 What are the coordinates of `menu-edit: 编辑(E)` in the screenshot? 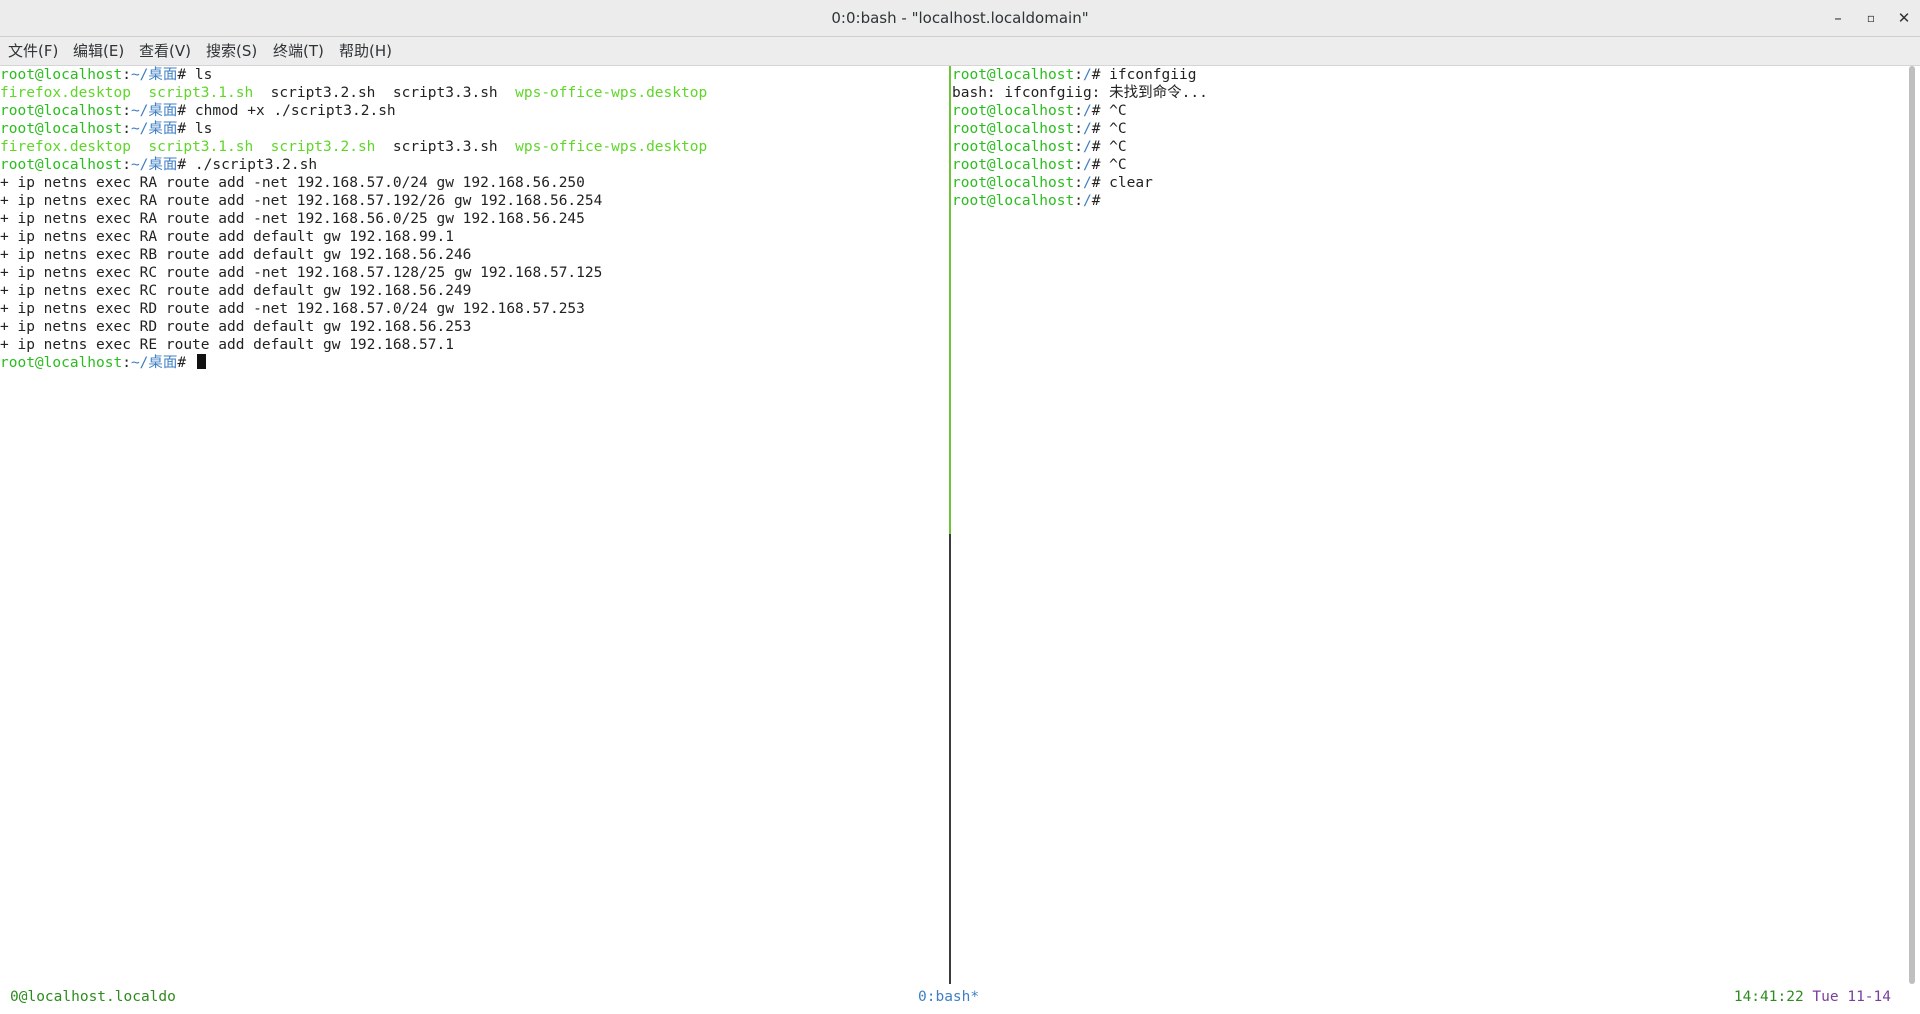 It's located at (98, 51).